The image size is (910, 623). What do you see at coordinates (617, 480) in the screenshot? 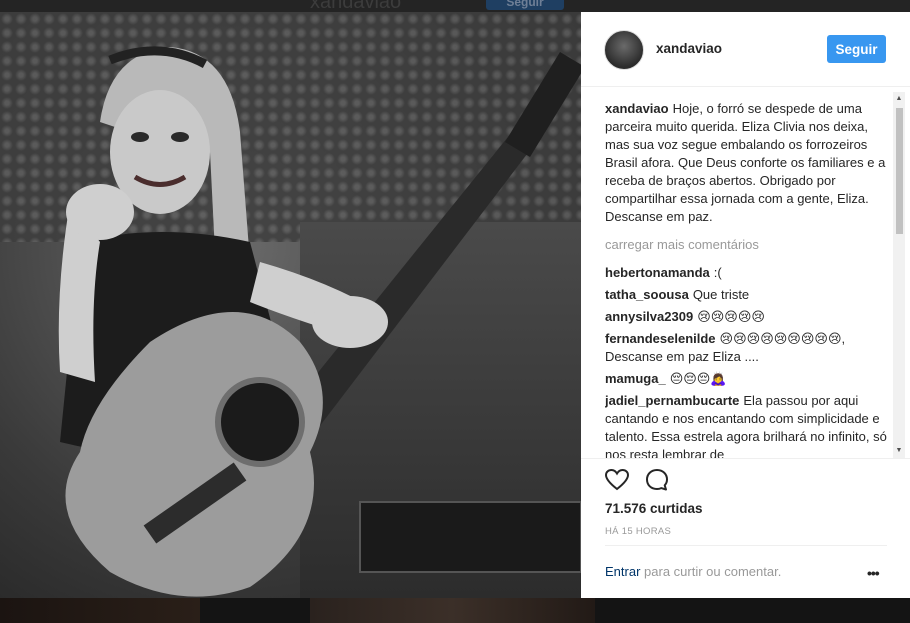
I see `heart-icon` at bounding box center [617, 480].